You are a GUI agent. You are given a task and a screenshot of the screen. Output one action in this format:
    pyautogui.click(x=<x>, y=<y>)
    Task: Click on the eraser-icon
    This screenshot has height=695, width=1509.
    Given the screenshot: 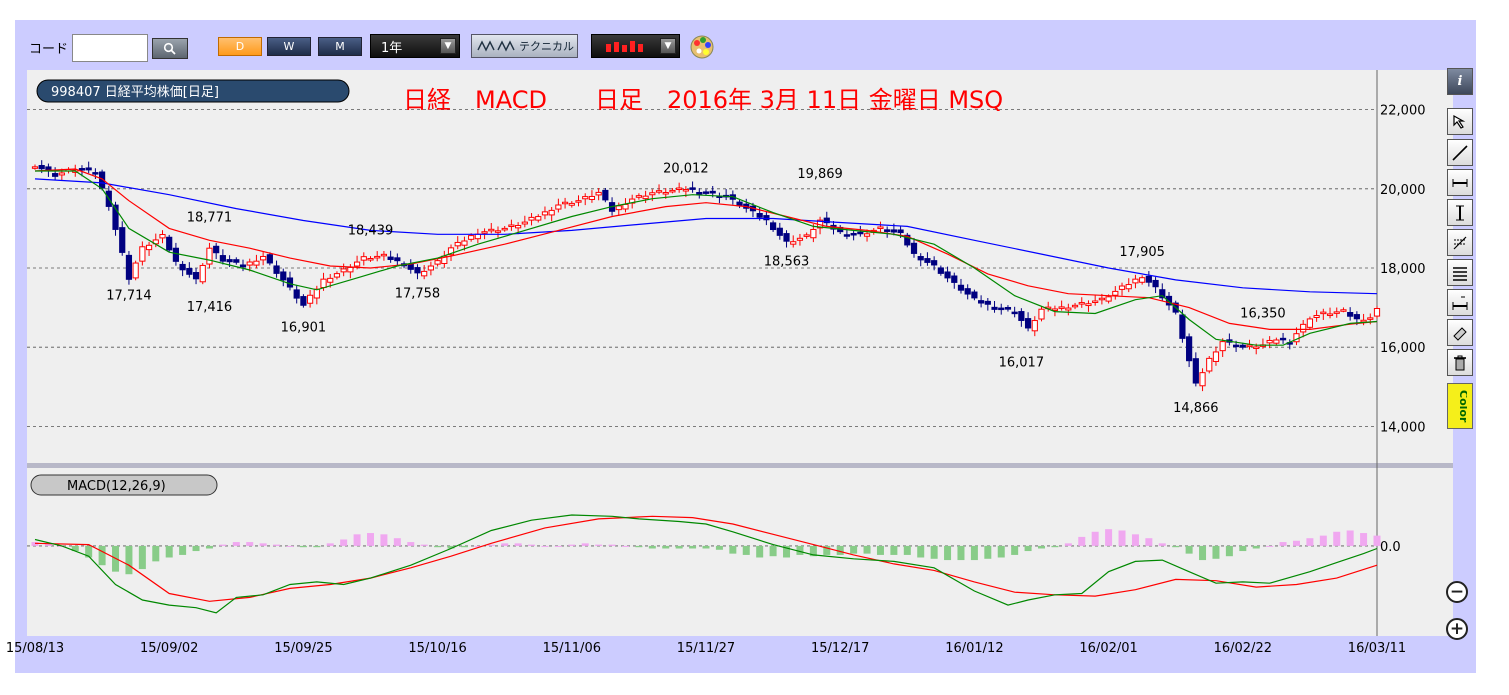 What is the action you would take?
    pyautogui.click(x=1460, y=332)
    